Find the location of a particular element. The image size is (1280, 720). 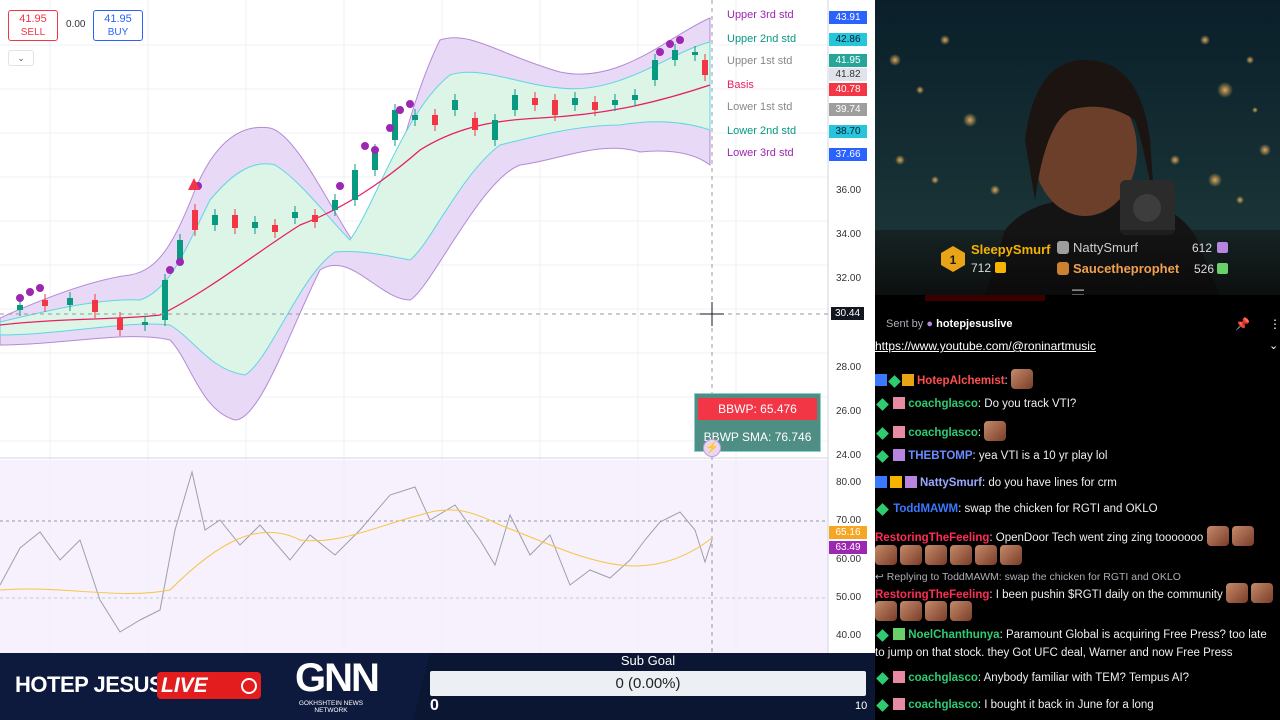

pinned-link: https://www.youtube.com/@roninartmusic is located at coordinates (985, 346).